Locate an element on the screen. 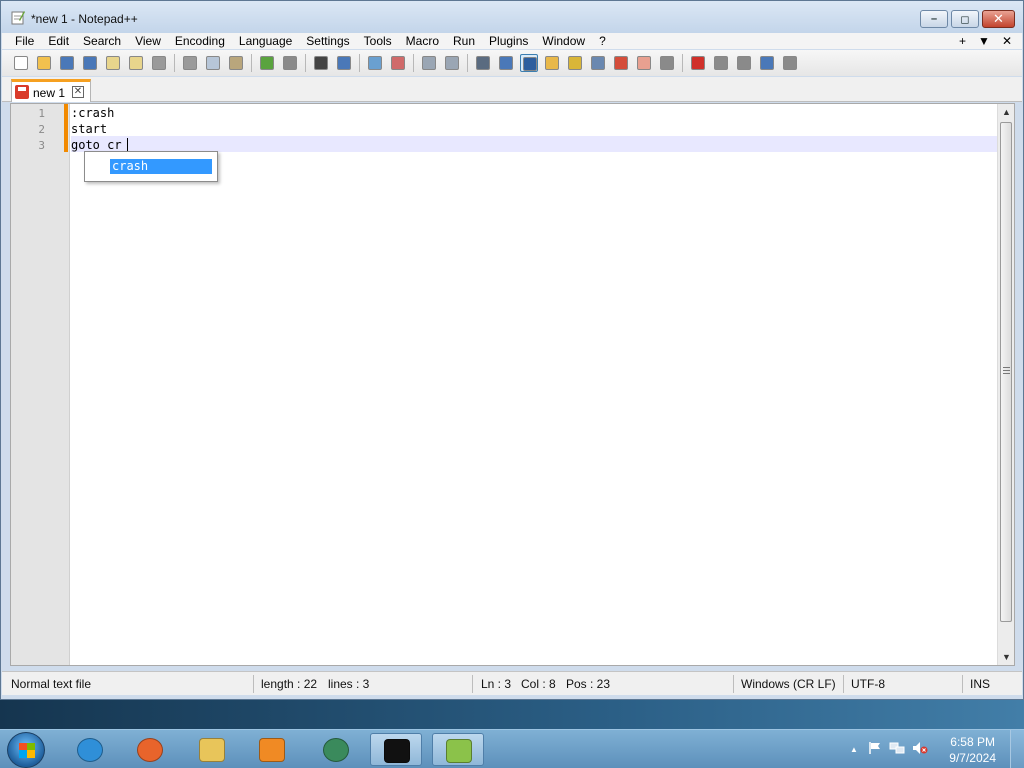 This screenshot has height=768, width=1024. replace-button is located at coordinates (344, 63).